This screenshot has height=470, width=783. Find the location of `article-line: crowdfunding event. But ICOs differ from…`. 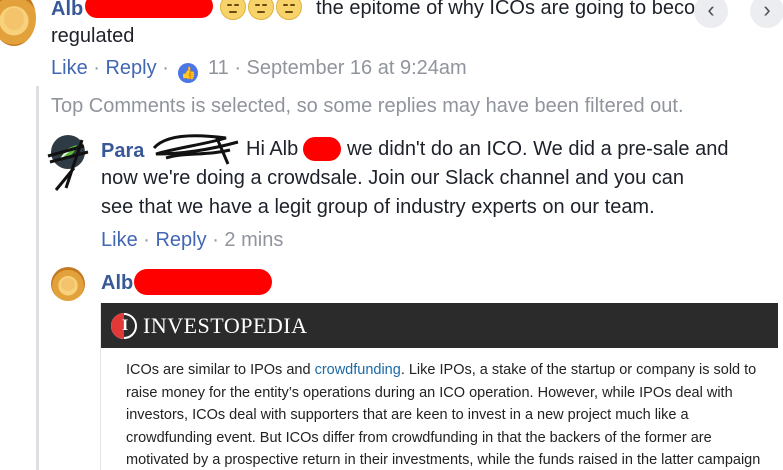

article-line: crowdfunding event. But ICOs differ from… is located at coordinates (419, 437).